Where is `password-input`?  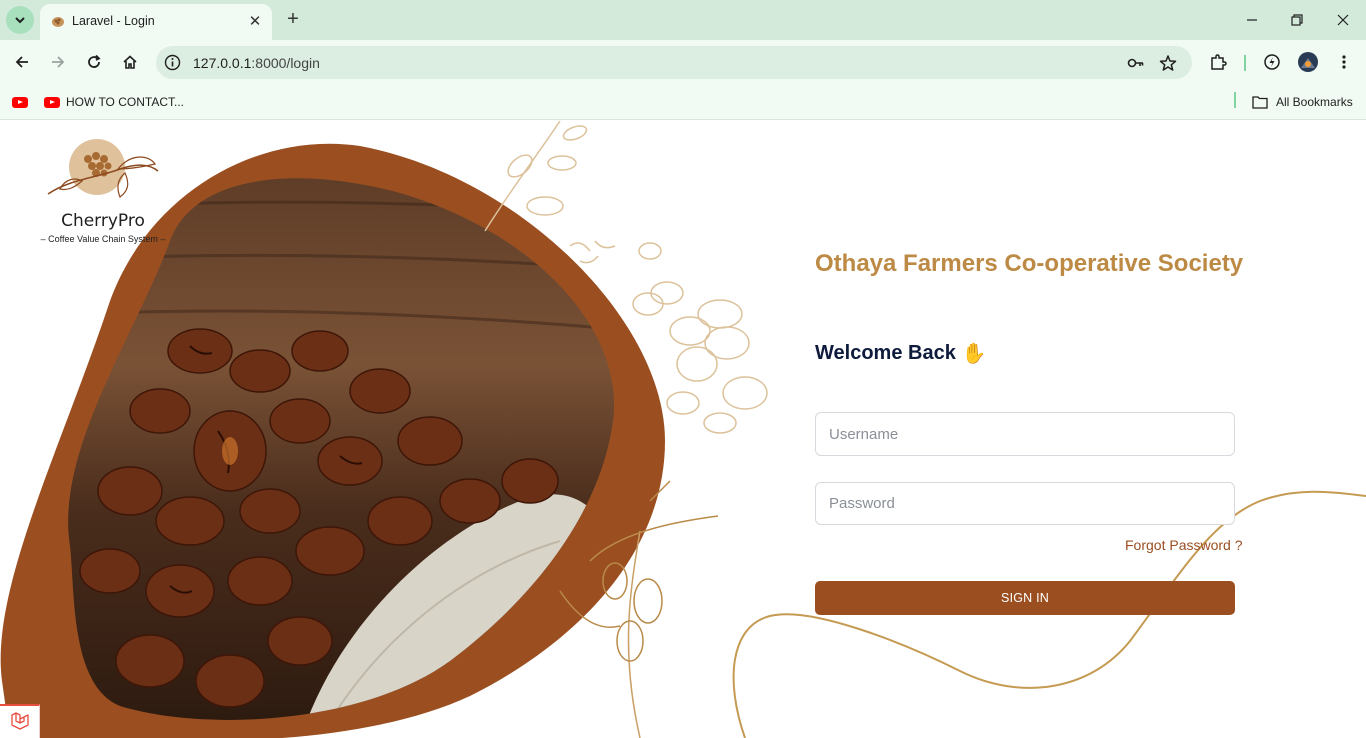 password-input is located at coordinates (1025, 503).